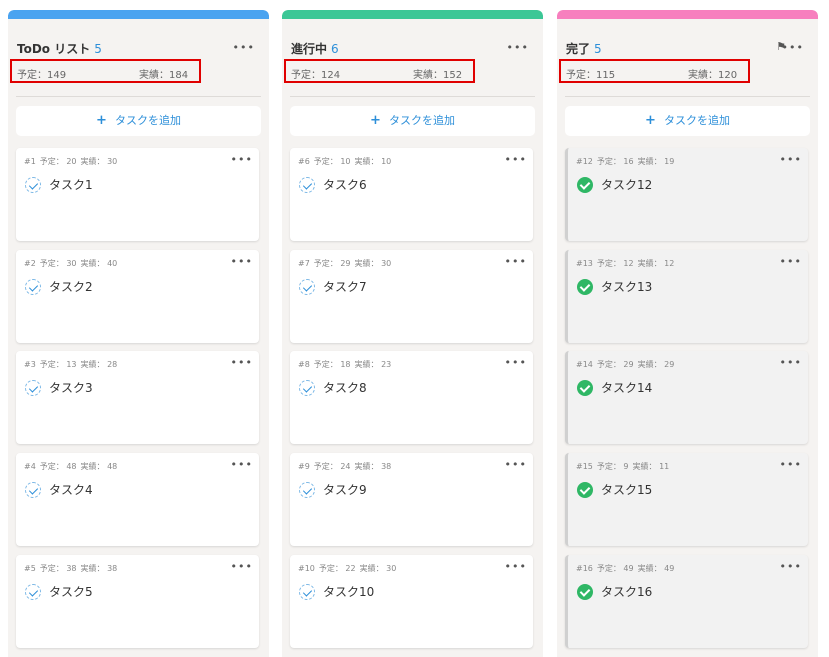 This screenshot has width=829, height=657. Describe the element at coordinates (373, 364) in the screenshot. I see `task-actual: 実績： 23` at that location.